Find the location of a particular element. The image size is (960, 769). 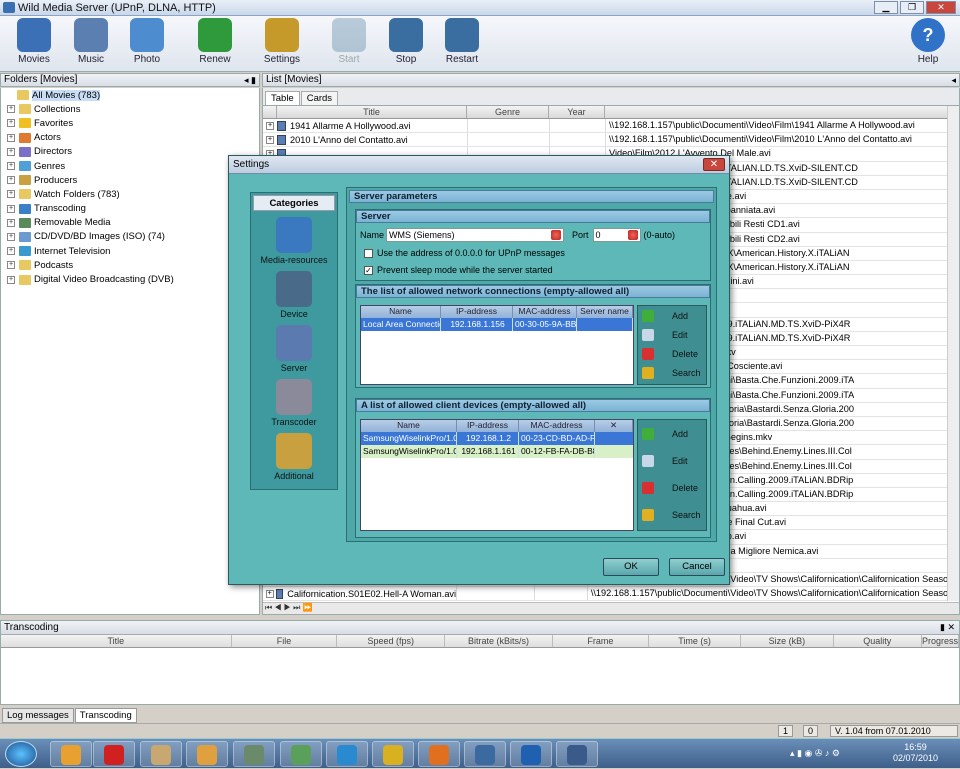

photo-button: Photo is located at coordinates (147, 41).